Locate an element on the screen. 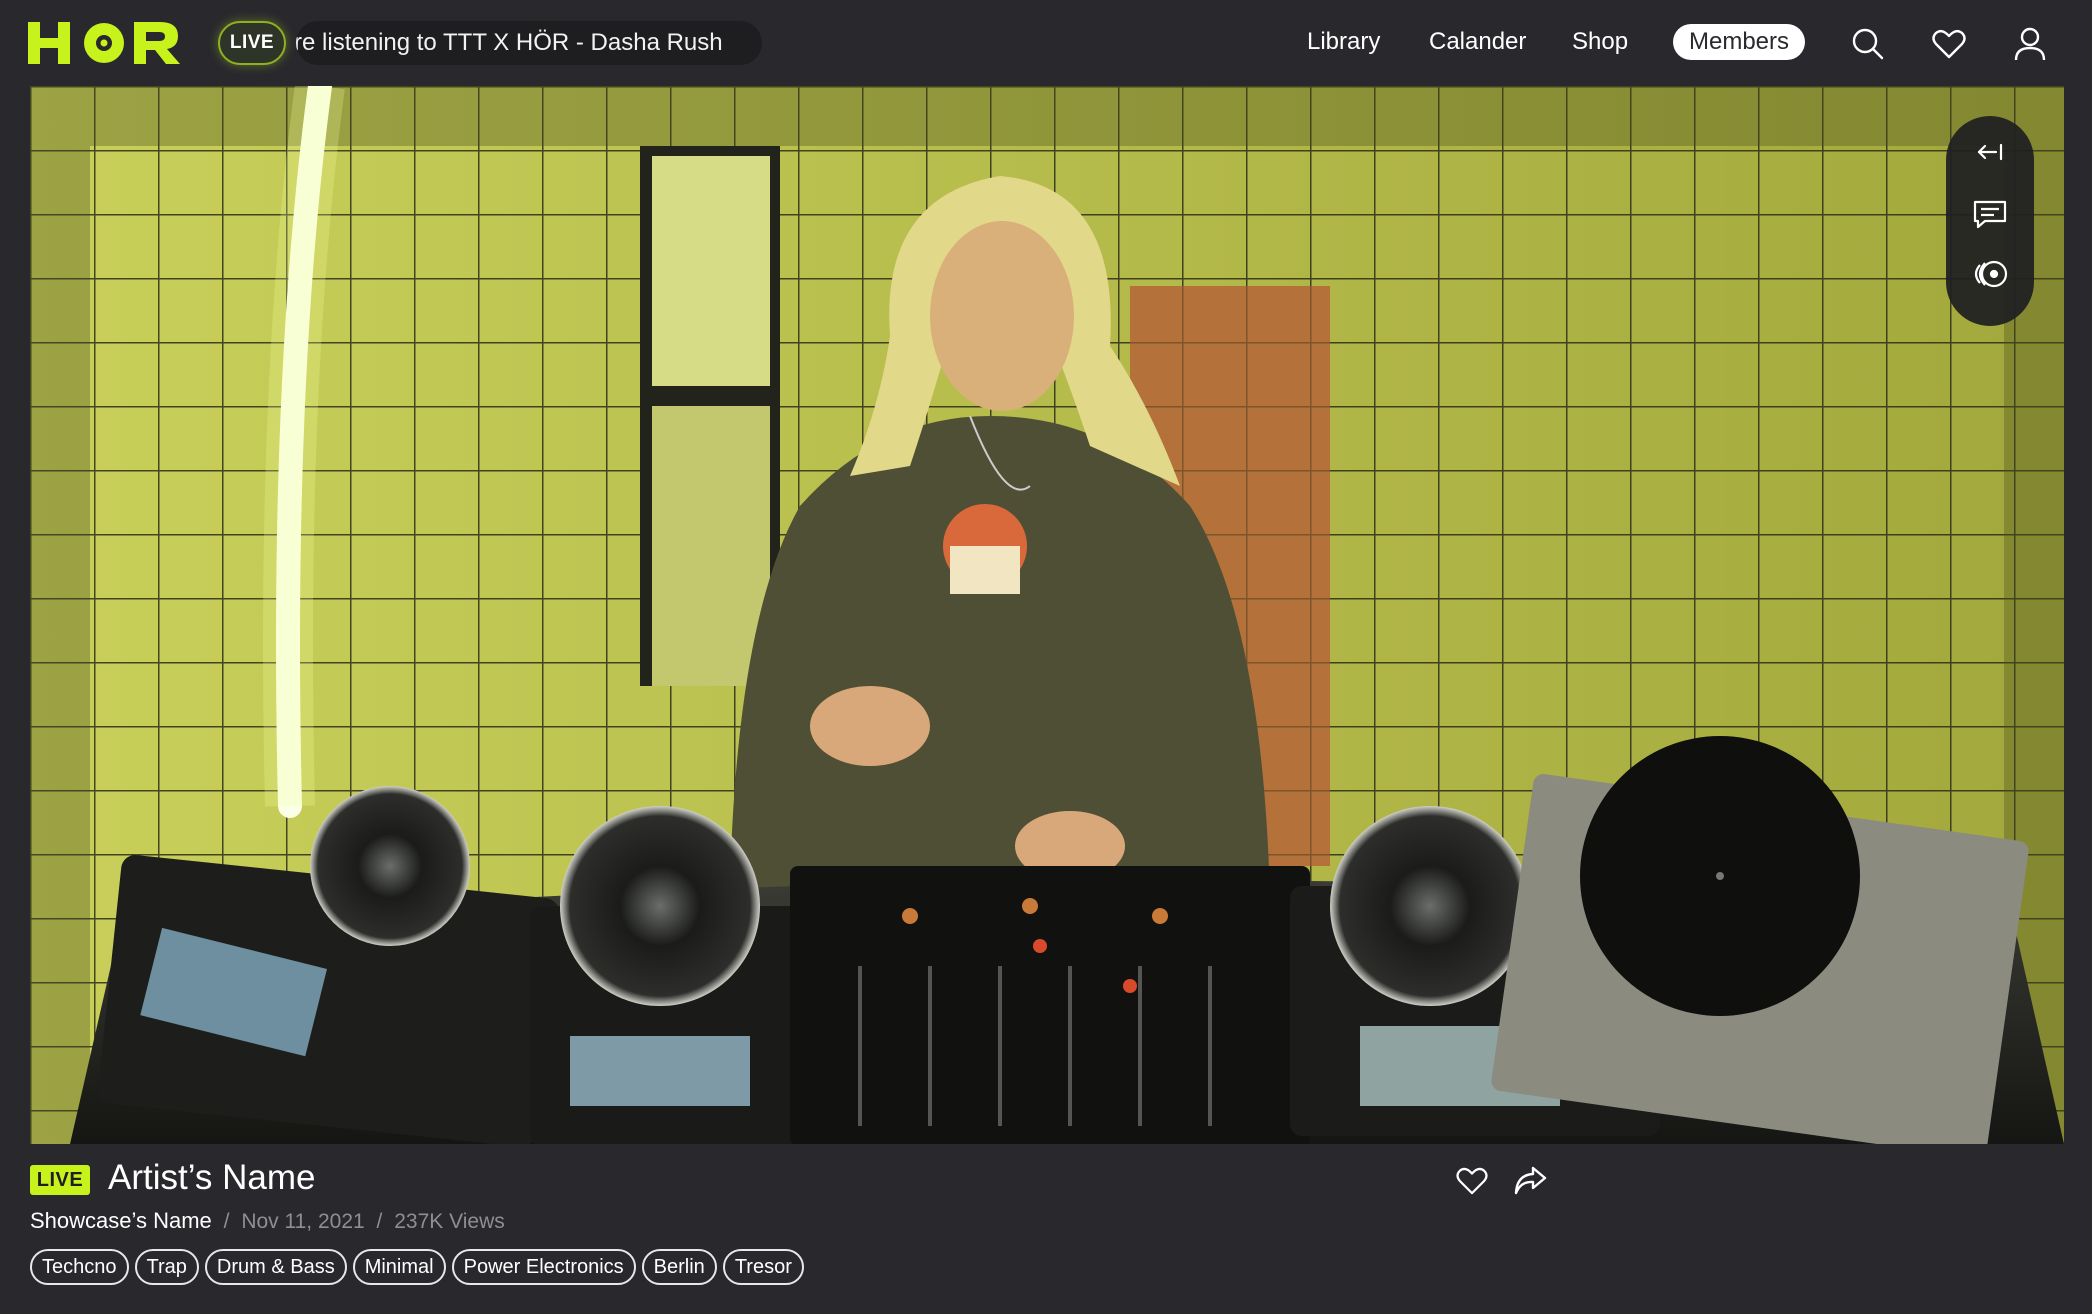 This screenshot has height=1314, width=2092. collapse-arrow-icon is located at coordinates (1990, 152).